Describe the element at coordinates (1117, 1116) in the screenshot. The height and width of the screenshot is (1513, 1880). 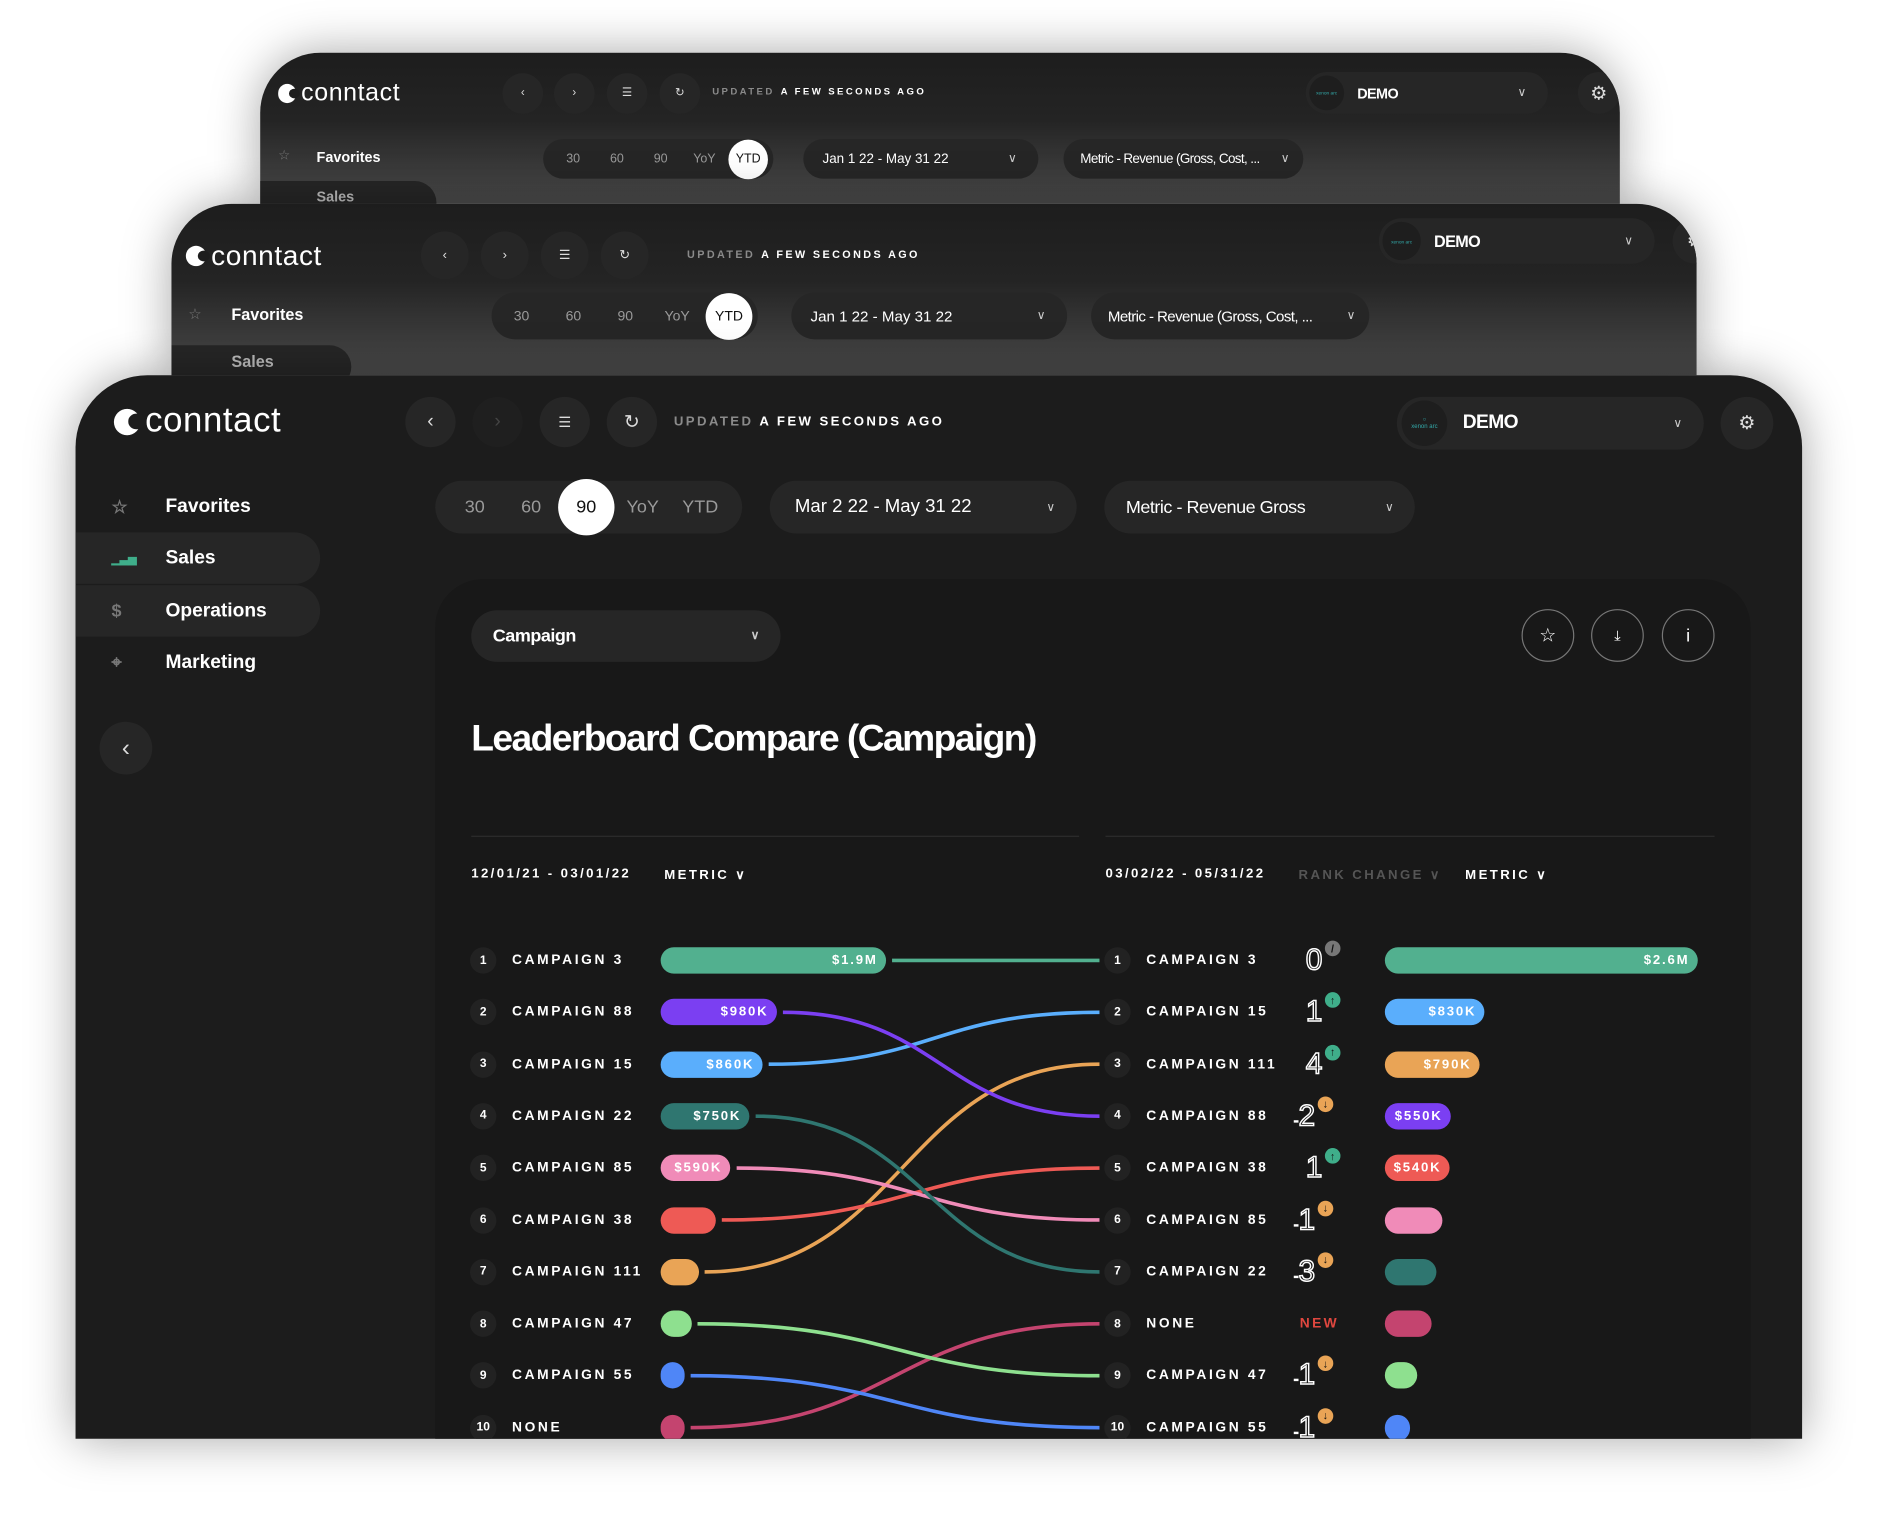
I see `rank-badge: 4` at that location.